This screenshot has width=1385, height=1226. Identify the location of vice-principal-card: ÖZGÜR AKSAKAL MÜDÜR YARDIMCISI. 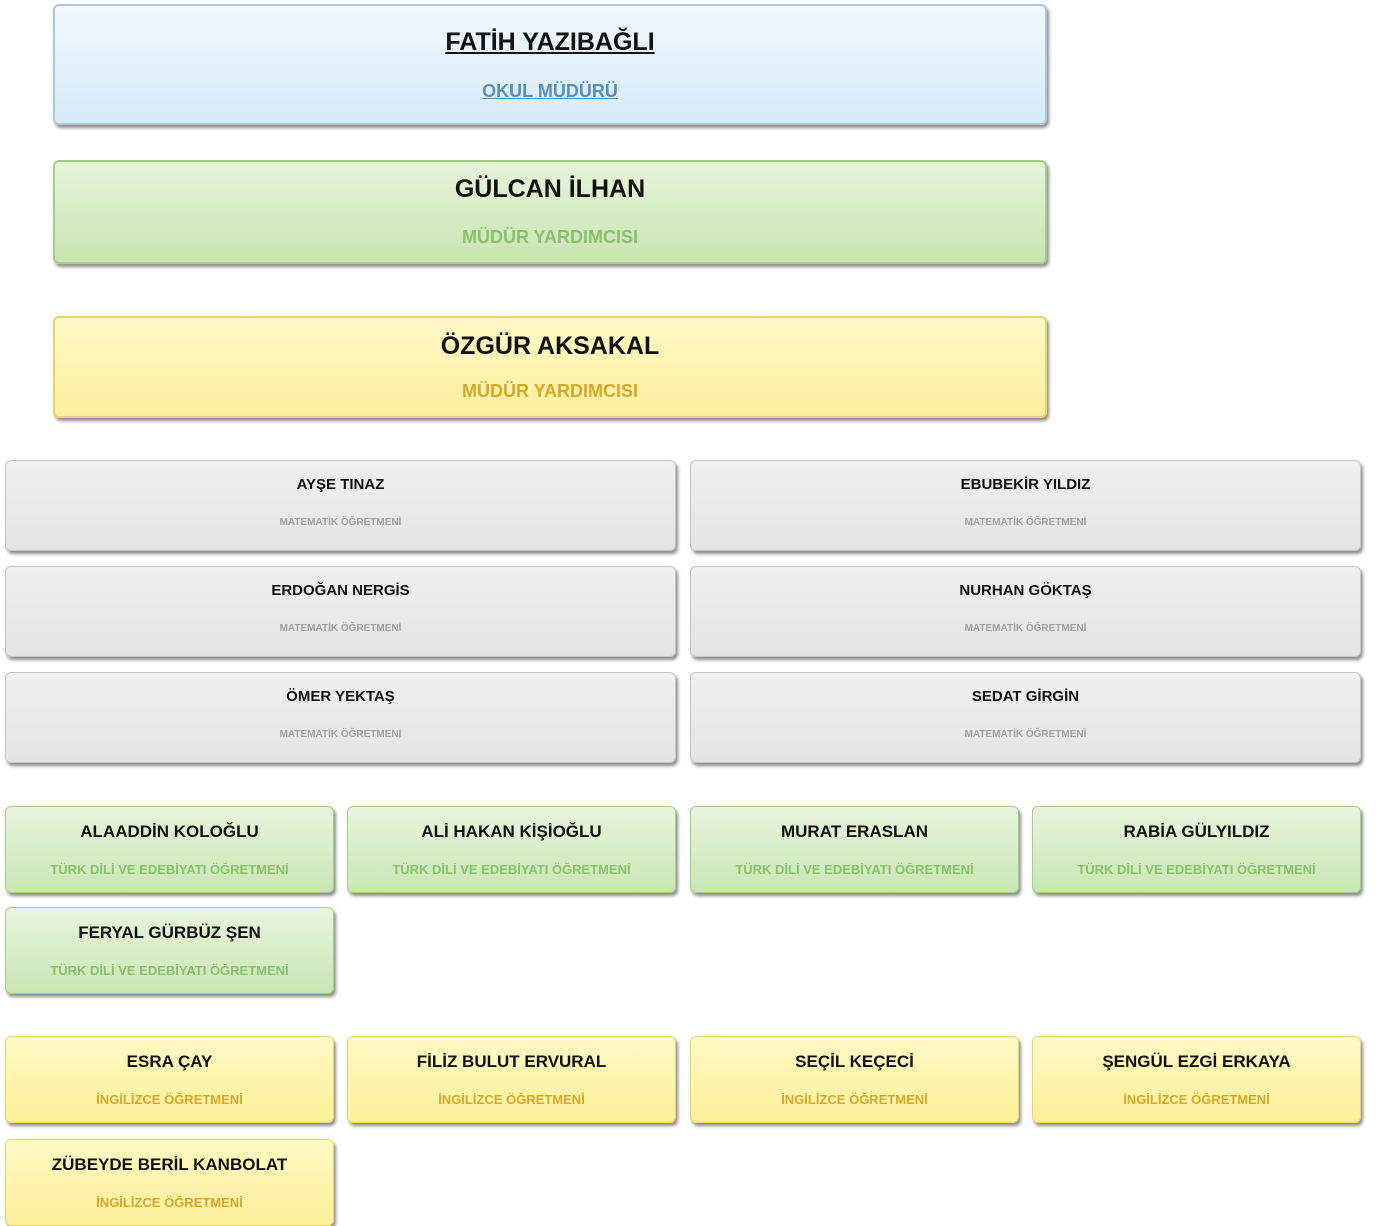
(550, 367).